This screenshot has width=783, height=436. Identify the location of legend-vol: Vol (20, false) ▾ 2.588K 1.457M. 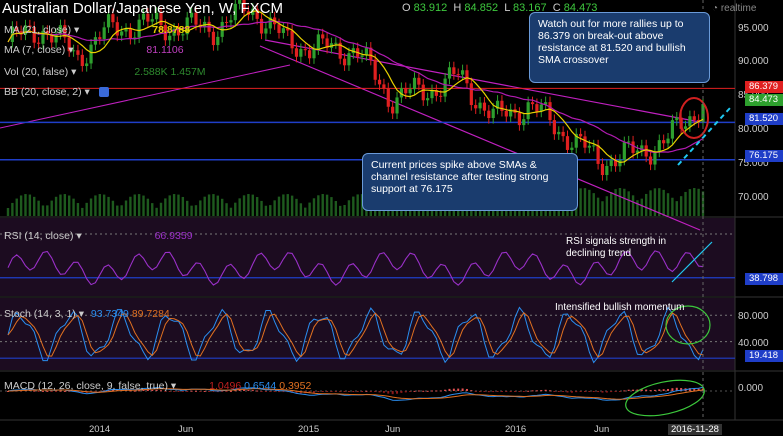
(105, 72).